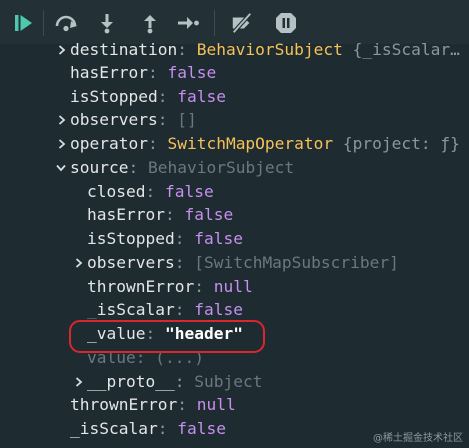  I want to click on property-value: SwitchMapOperator, so click(250, 143).